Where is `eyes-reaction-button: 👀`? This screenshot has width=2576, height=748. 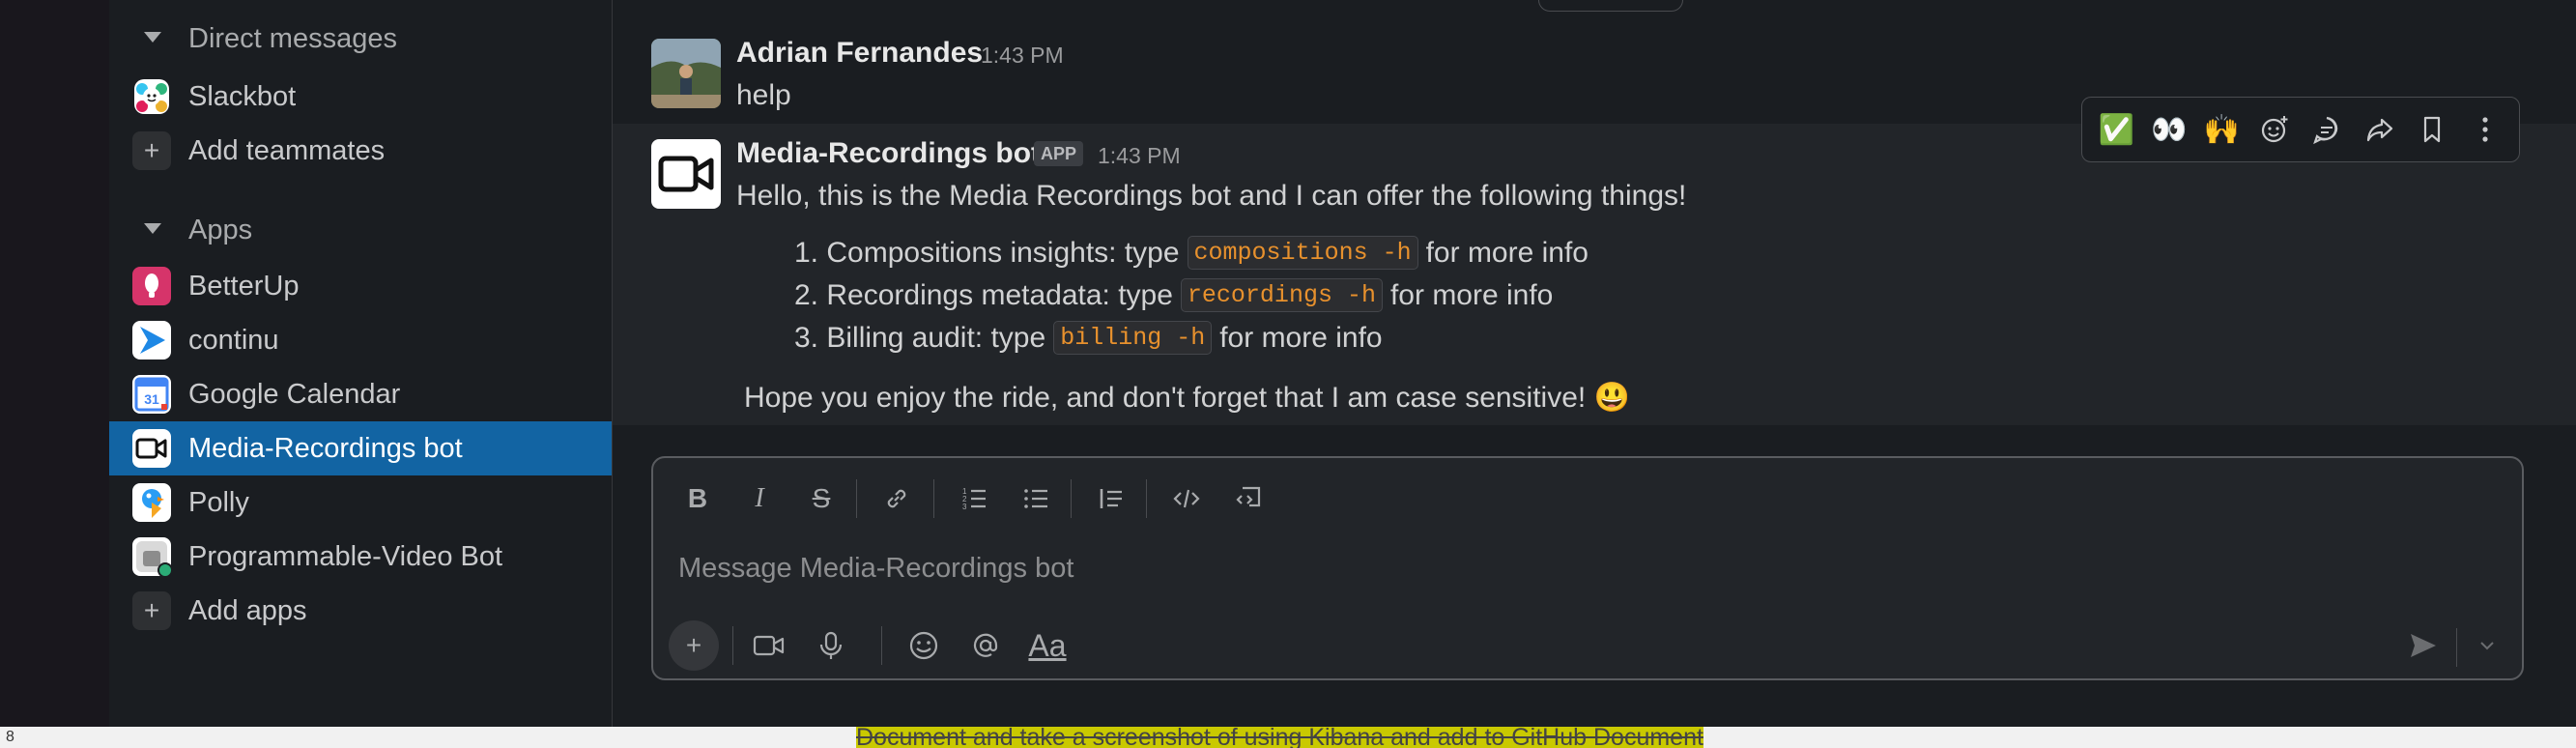 eyes-reaction-button: 👀 is located at coordinates (2169, 130).